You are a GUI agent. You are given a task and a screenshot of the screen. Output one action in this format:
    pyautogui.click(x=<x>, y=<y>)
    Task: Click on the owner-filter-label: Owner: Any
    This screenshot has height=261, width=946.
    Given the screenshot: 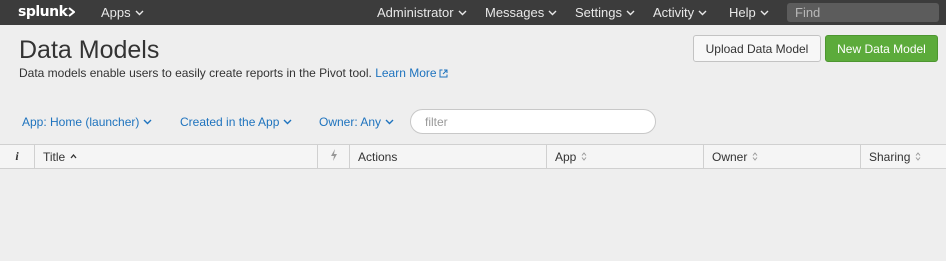 What is the action you would take?
    pyautogui.click(x=350, y=122)
    